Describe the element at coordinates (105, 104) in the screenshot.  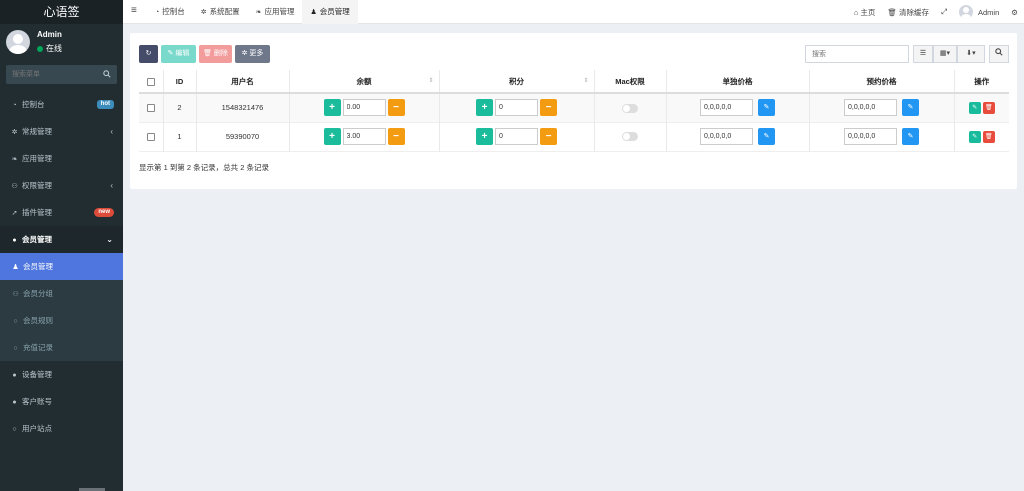
I see `hot-badge: hot` at that location.